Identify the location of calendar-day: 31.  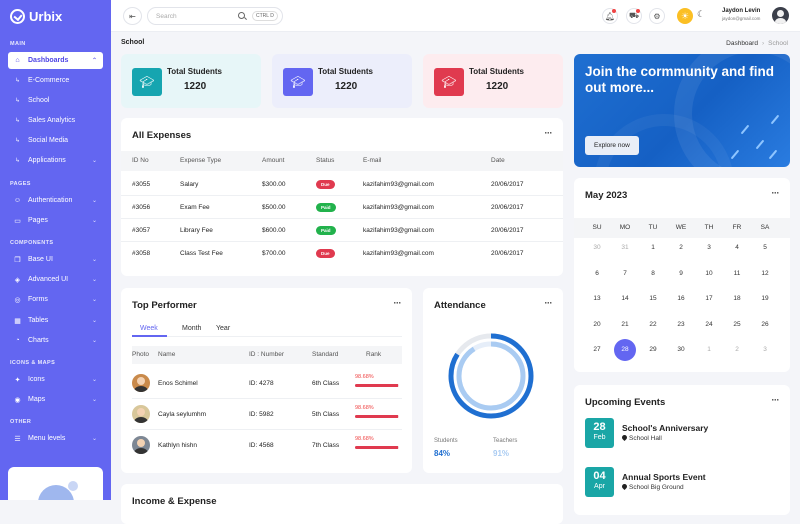
(625, 248).